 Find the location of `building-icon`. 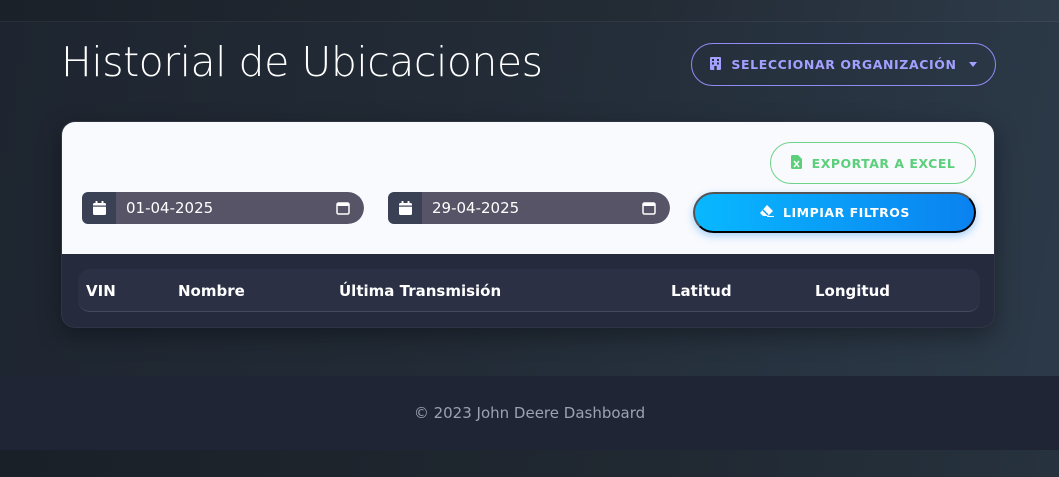

building-icon is located at coordinates (716, 64).